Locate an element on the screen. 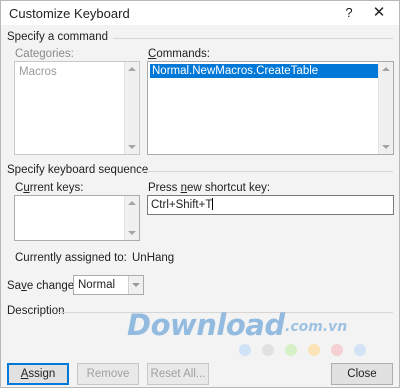 The height and width of the screenshot is (388, 400). dropdown-button is located at coordinates (135, 285).